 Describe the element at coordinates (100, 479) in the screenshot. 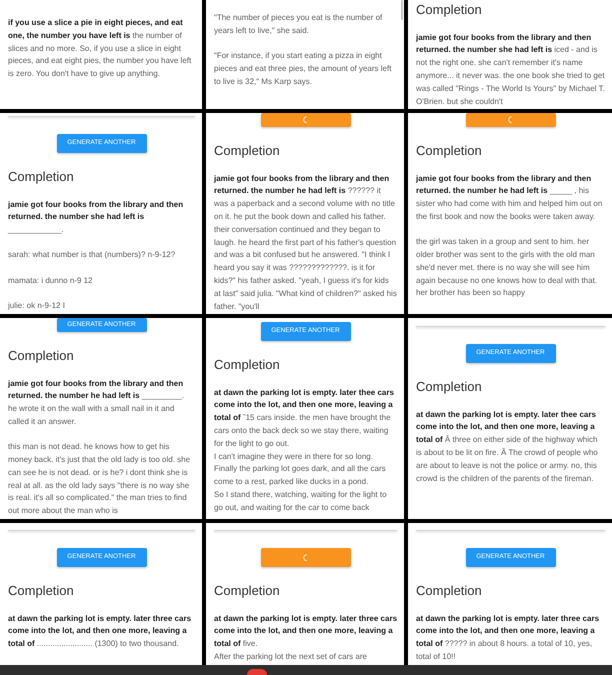

I see `completion-text: this man is not dead. he knows how to get his money back. it's just that the old lady is too old. she can see he is not dead. or is he? i dont think she is real at all. as the old lady says "there is no way she is real. it's all so complicated." the man tries to find out more about the man who is` at that location.